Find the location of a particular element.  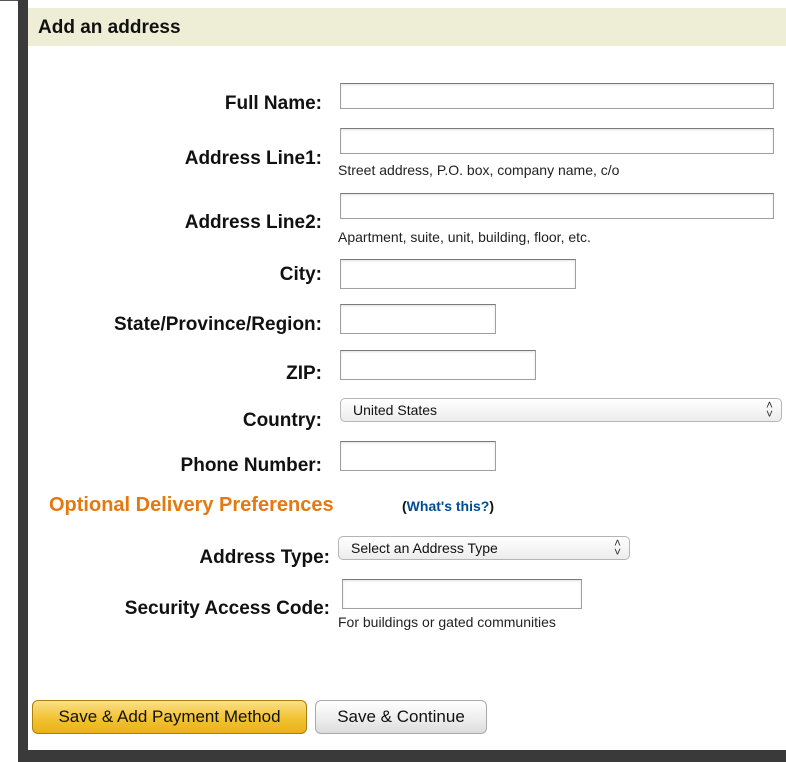

whats-this-close-paren: ) is located at coordinates (492, 506).